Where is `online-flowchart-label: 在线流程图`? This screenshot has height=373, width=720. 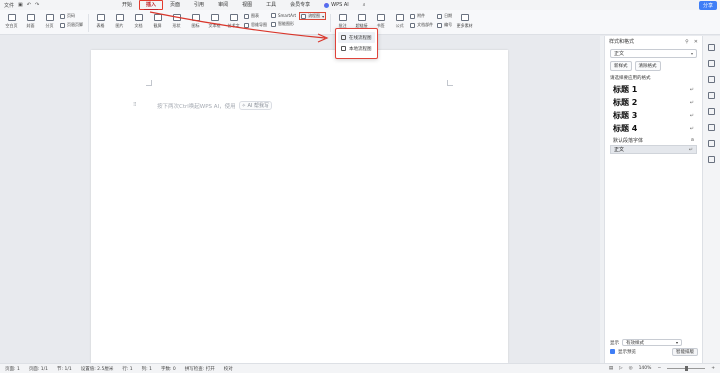 online-flowchart-label: 在线流程图 is located at coordinates (360, 38).